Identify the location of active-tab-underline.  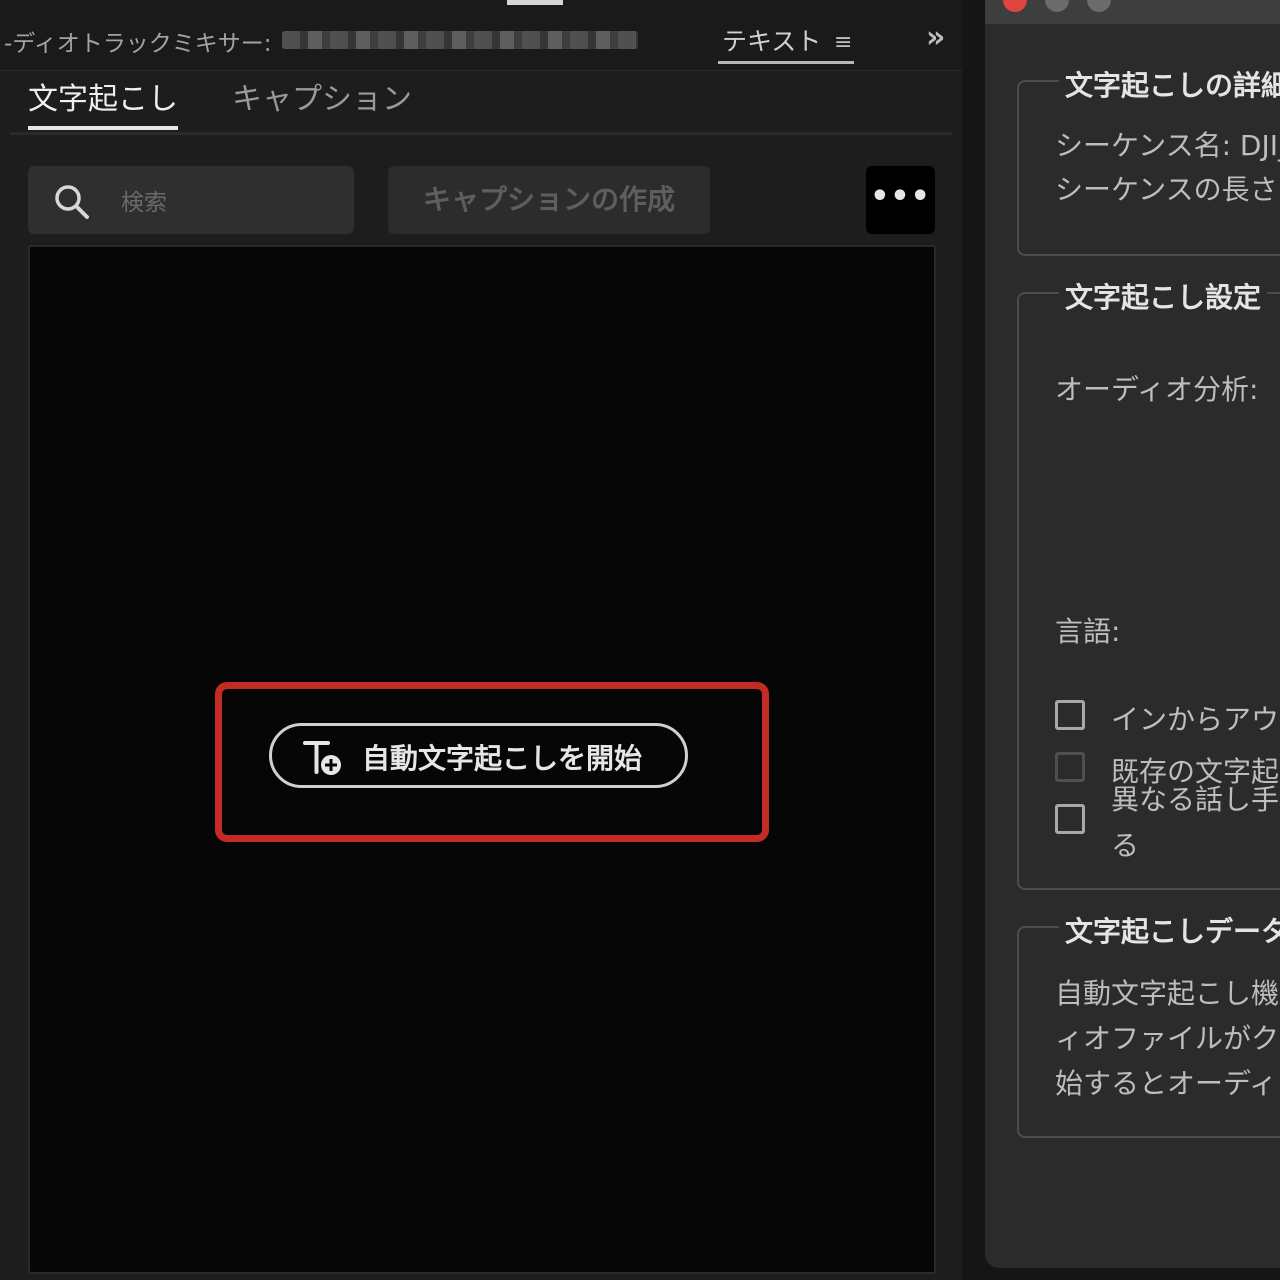
(103, 128).